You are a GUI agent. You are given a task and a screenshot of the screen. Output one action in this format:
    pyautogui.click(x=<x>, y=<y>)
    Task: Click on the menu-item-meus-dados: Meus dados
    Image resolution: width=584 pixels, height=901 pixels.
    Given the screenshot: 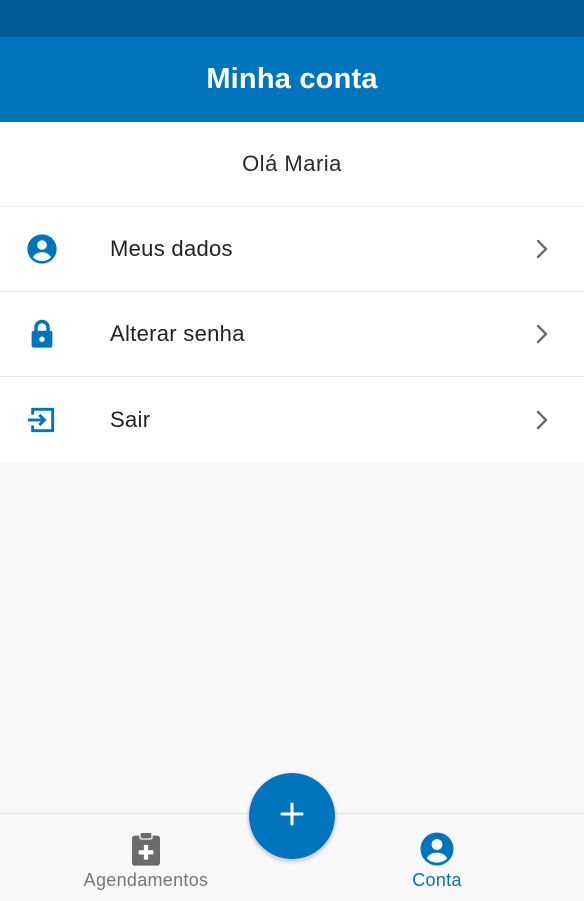 What is the action you would take?
    pyautogui.click(x=292, y=249)
    